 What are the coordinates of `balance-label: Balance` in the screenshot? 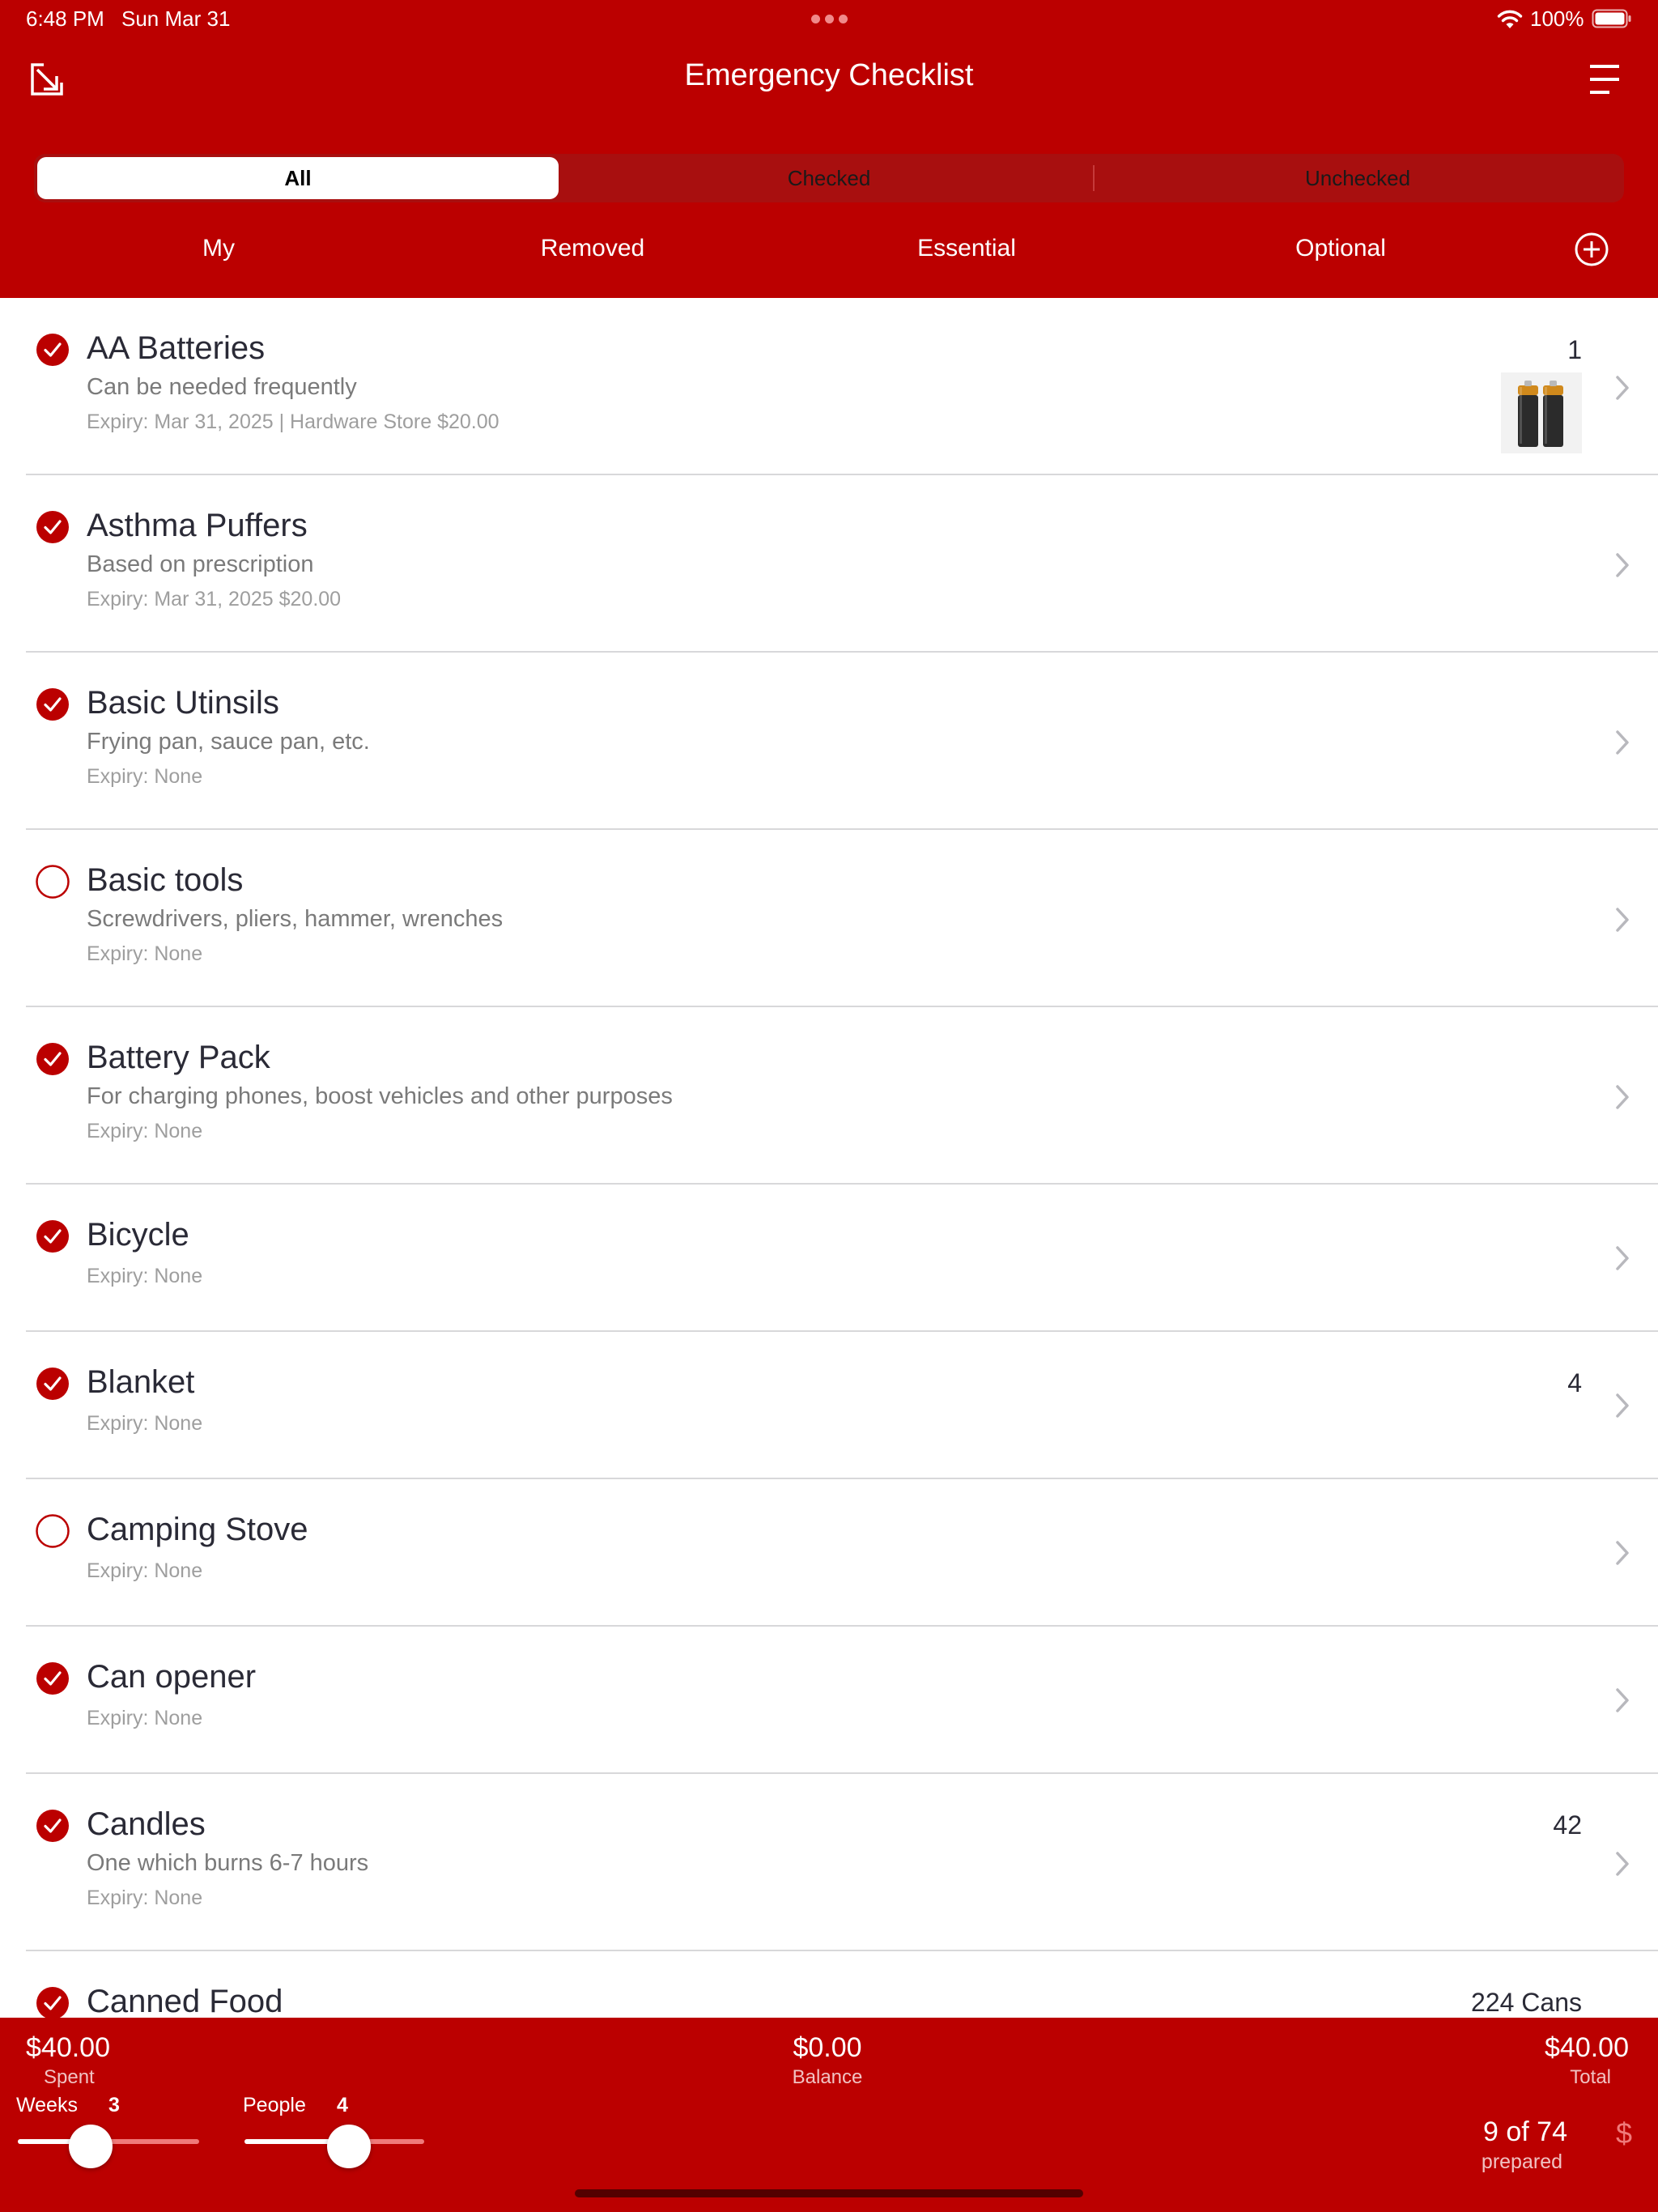 It's located at (827, 2077).